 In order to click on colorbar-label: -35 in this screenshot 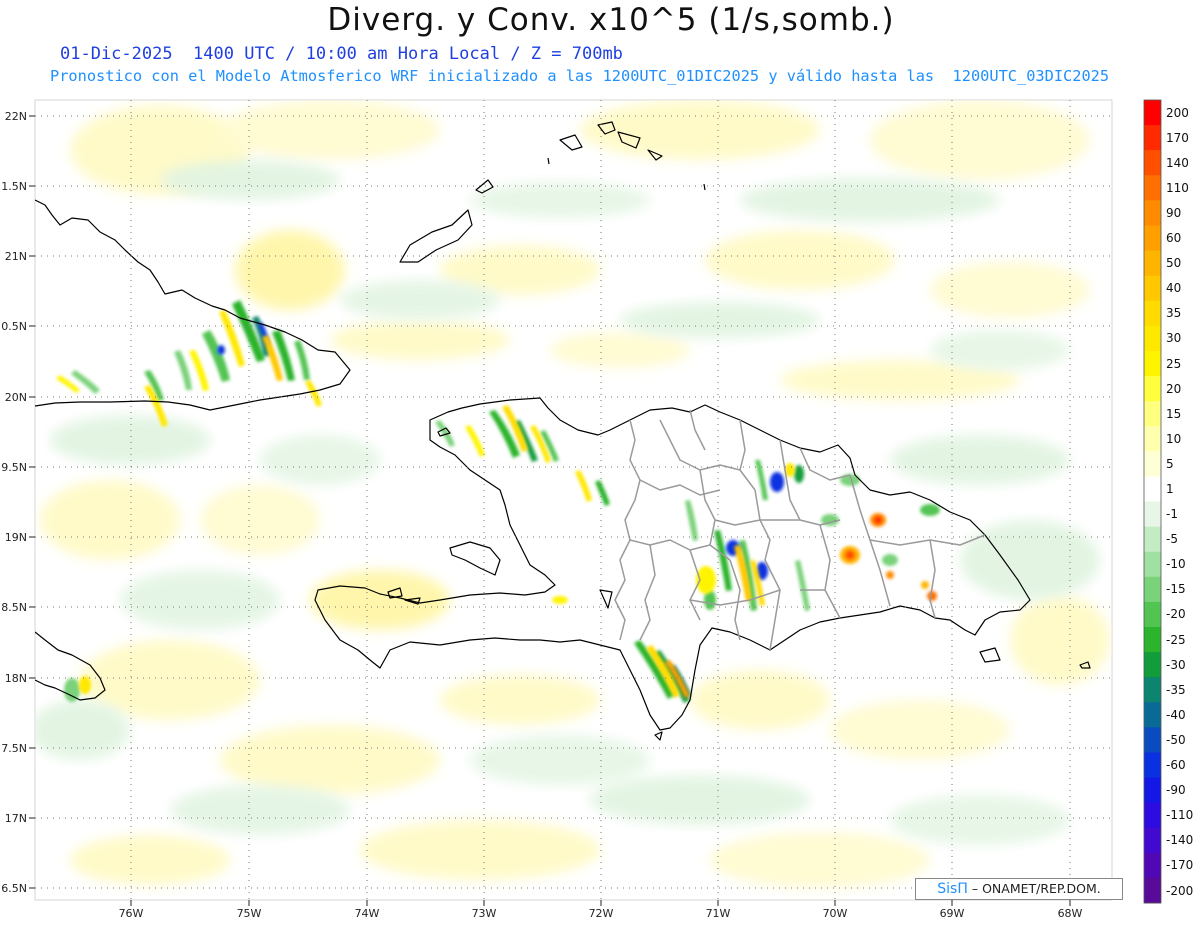, I will do `click(1176, 689)`.